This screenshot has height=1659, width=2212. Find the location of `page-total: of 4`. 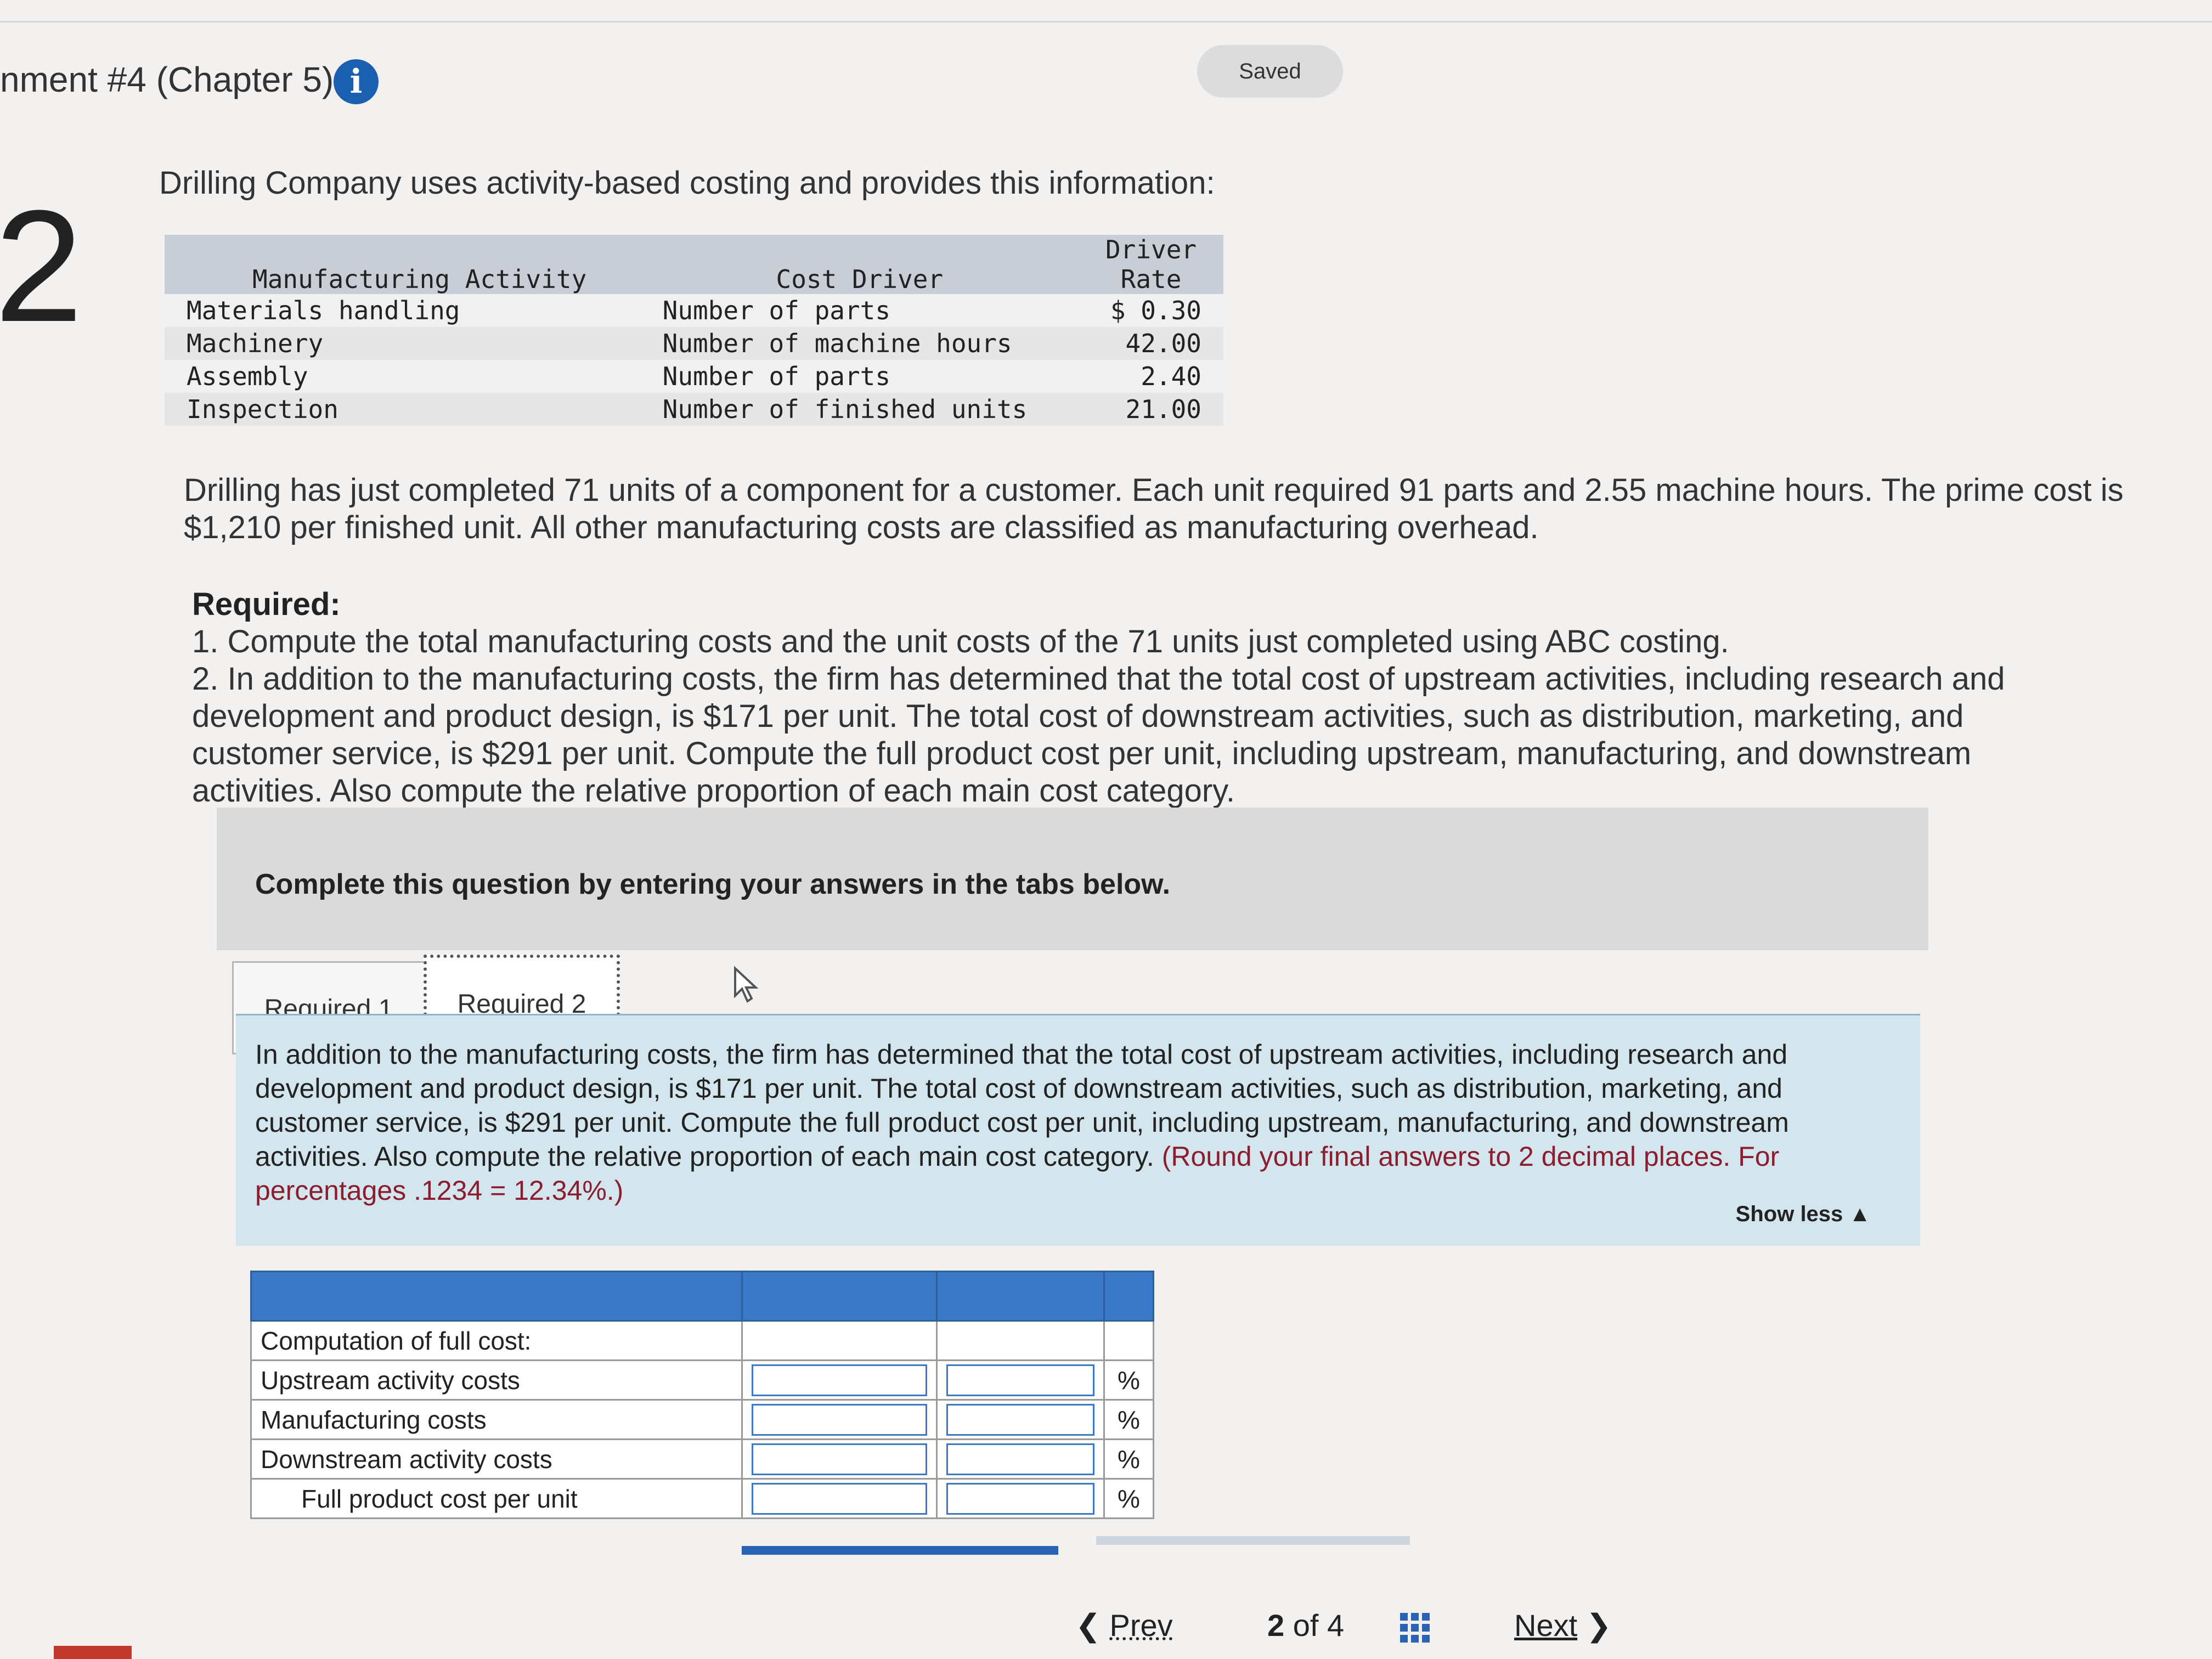

page-total: of 4 is located at coordinates (1319, 1626).